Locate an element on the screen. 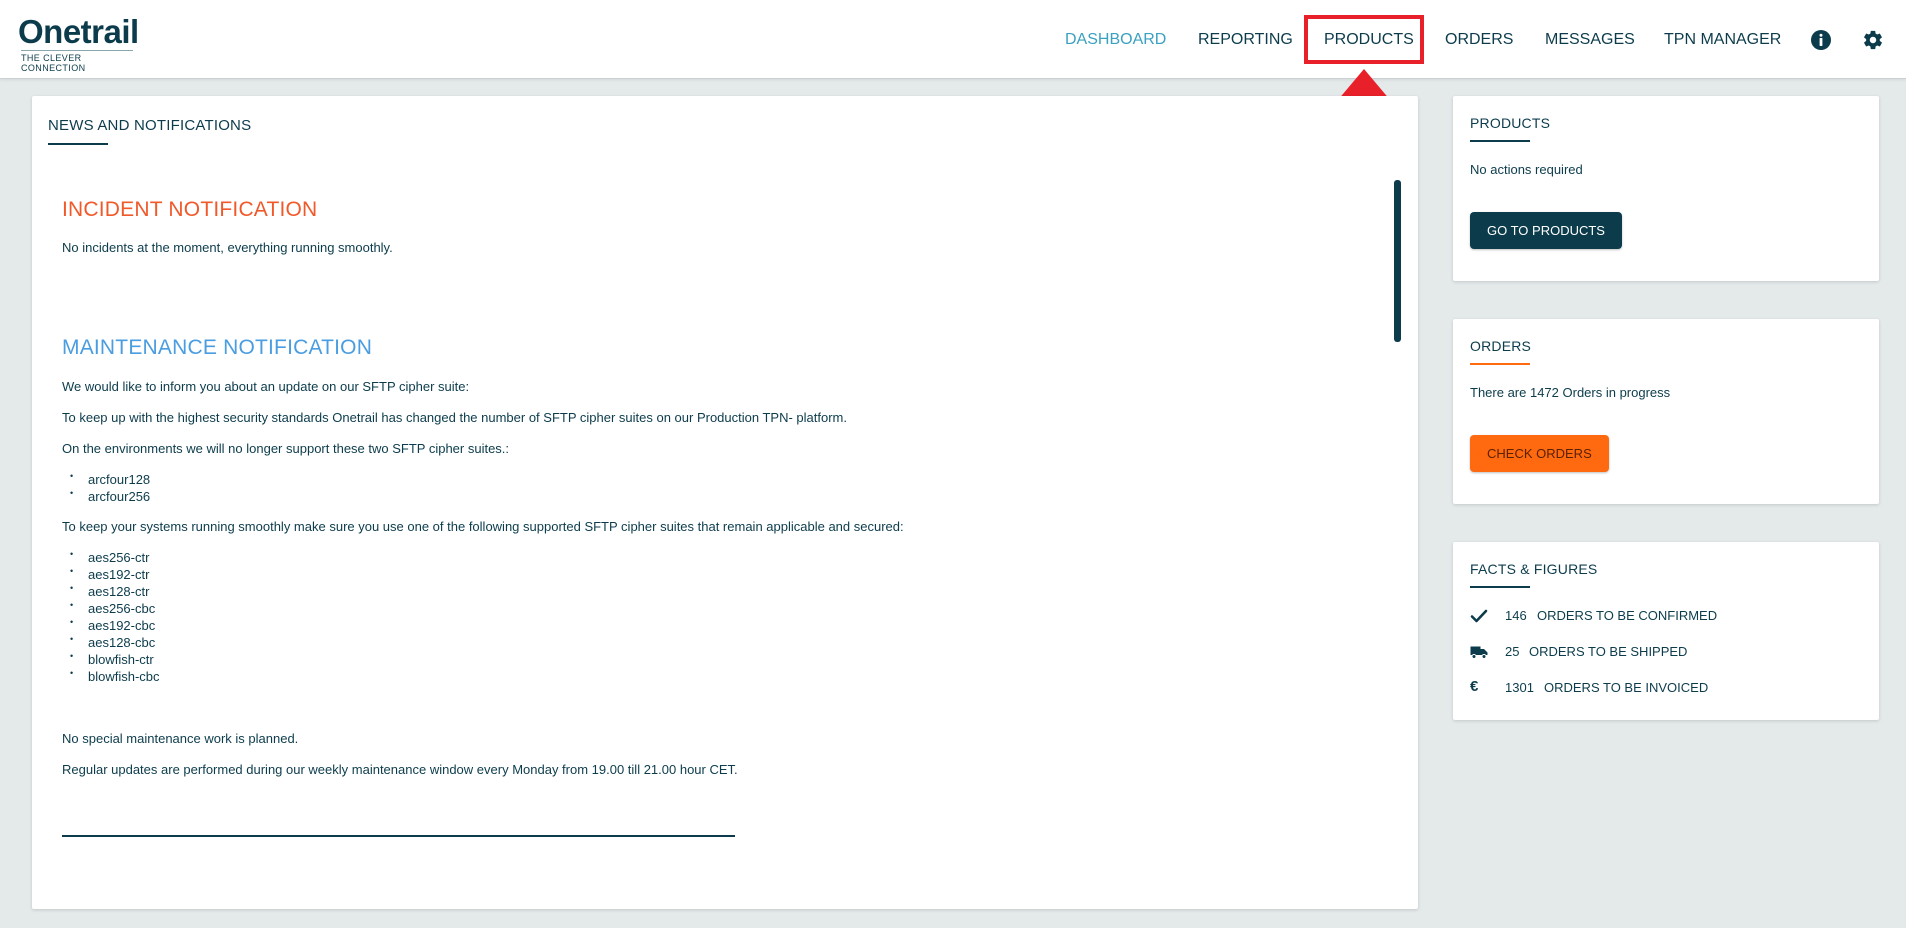 This screenshot has width=1906, height=928. list-item: arcfour256 is located at coordinates (106, 495).